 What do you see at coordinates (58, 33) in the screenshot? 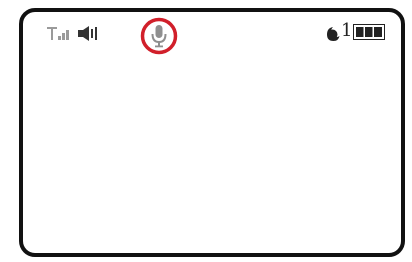
I see `signal-icon` at bounding box center [58, 33].